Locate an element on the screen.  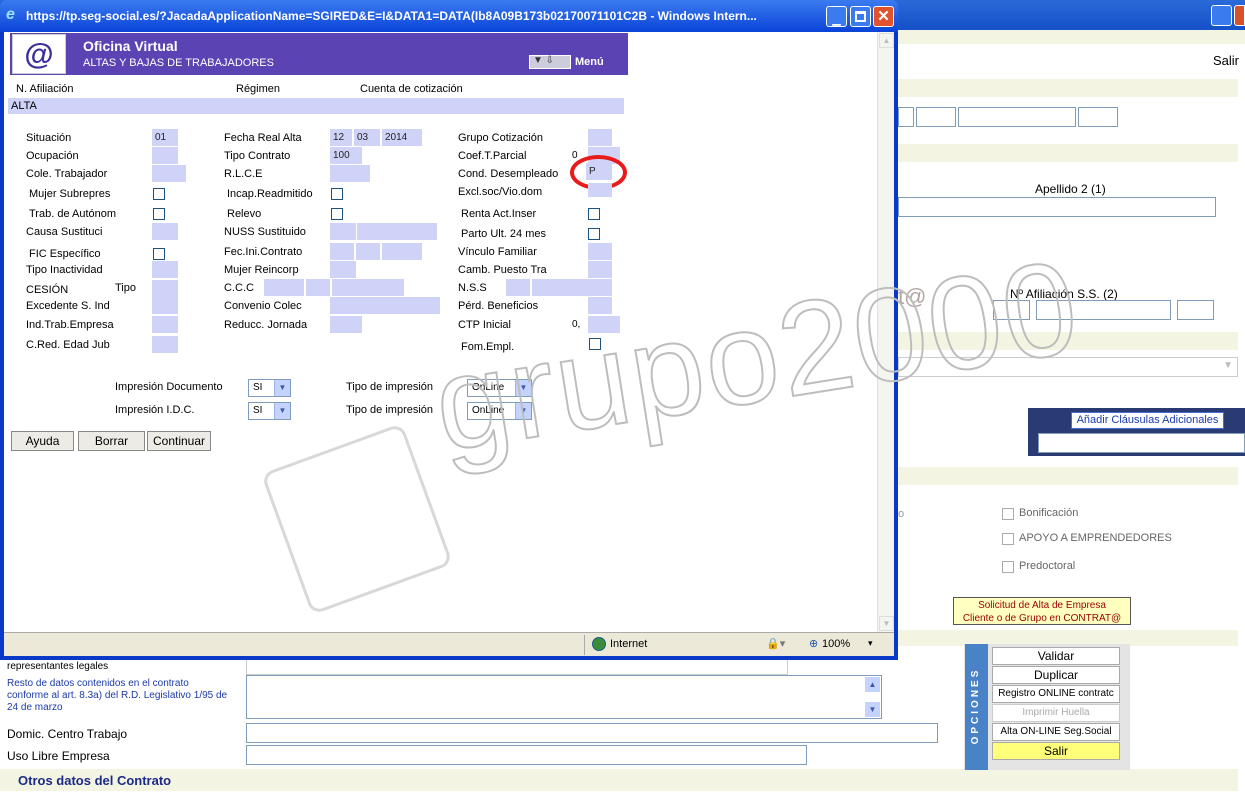
opciones-salir-button: Salir is located at coordinates (1056, 751).